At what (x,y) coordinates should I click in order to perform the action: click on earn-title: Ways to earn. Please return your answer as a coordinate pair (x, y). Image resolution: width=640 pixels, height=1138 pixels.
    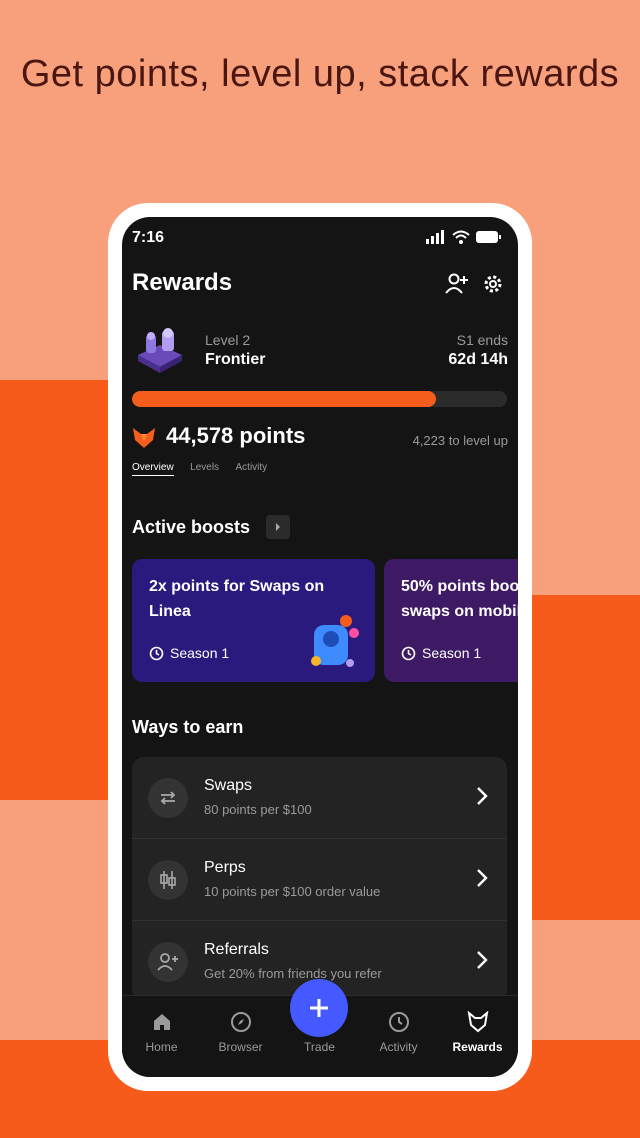
    Looking at the image, I should click on (188, 727).